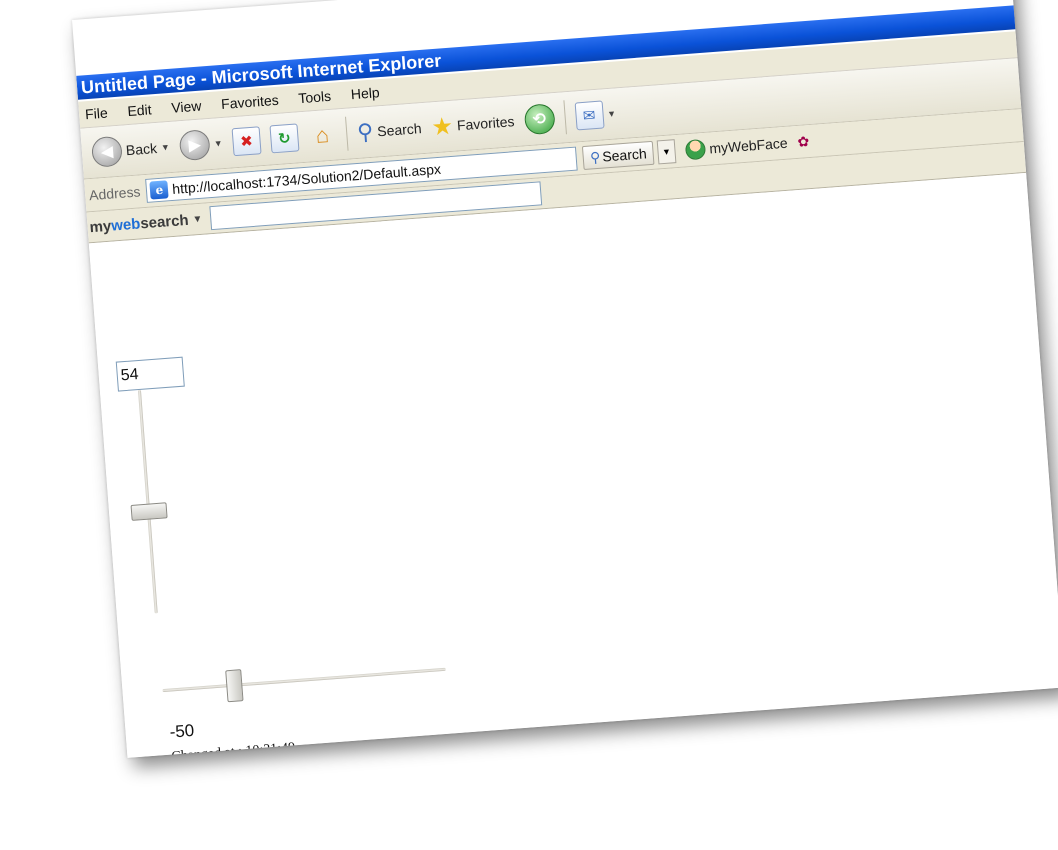 This screenshot has width=1058, height=850. Describe the element at coordinates (234, 686) in the screenshot. I see `horizontal-slider-thumb` at that location.